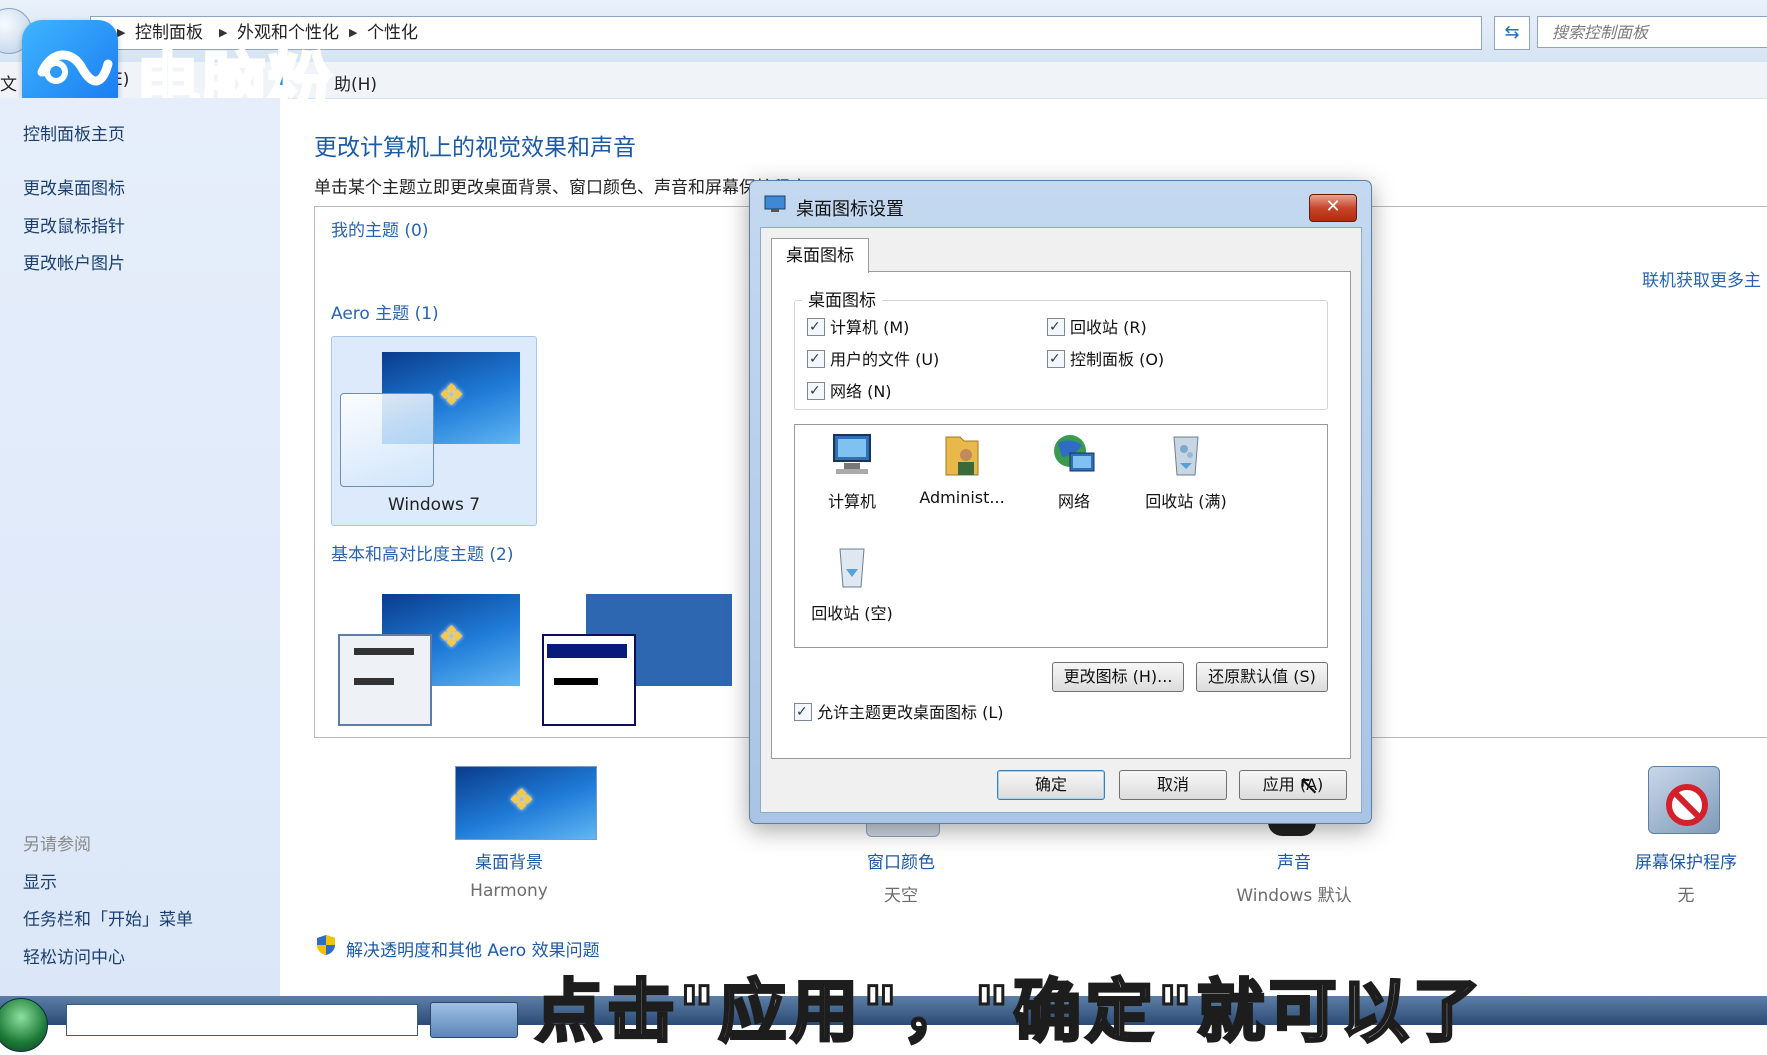 This screenshot has width=1767, height=1055. I want to click on tile-window-color-value: 天空, so click(901, 896).